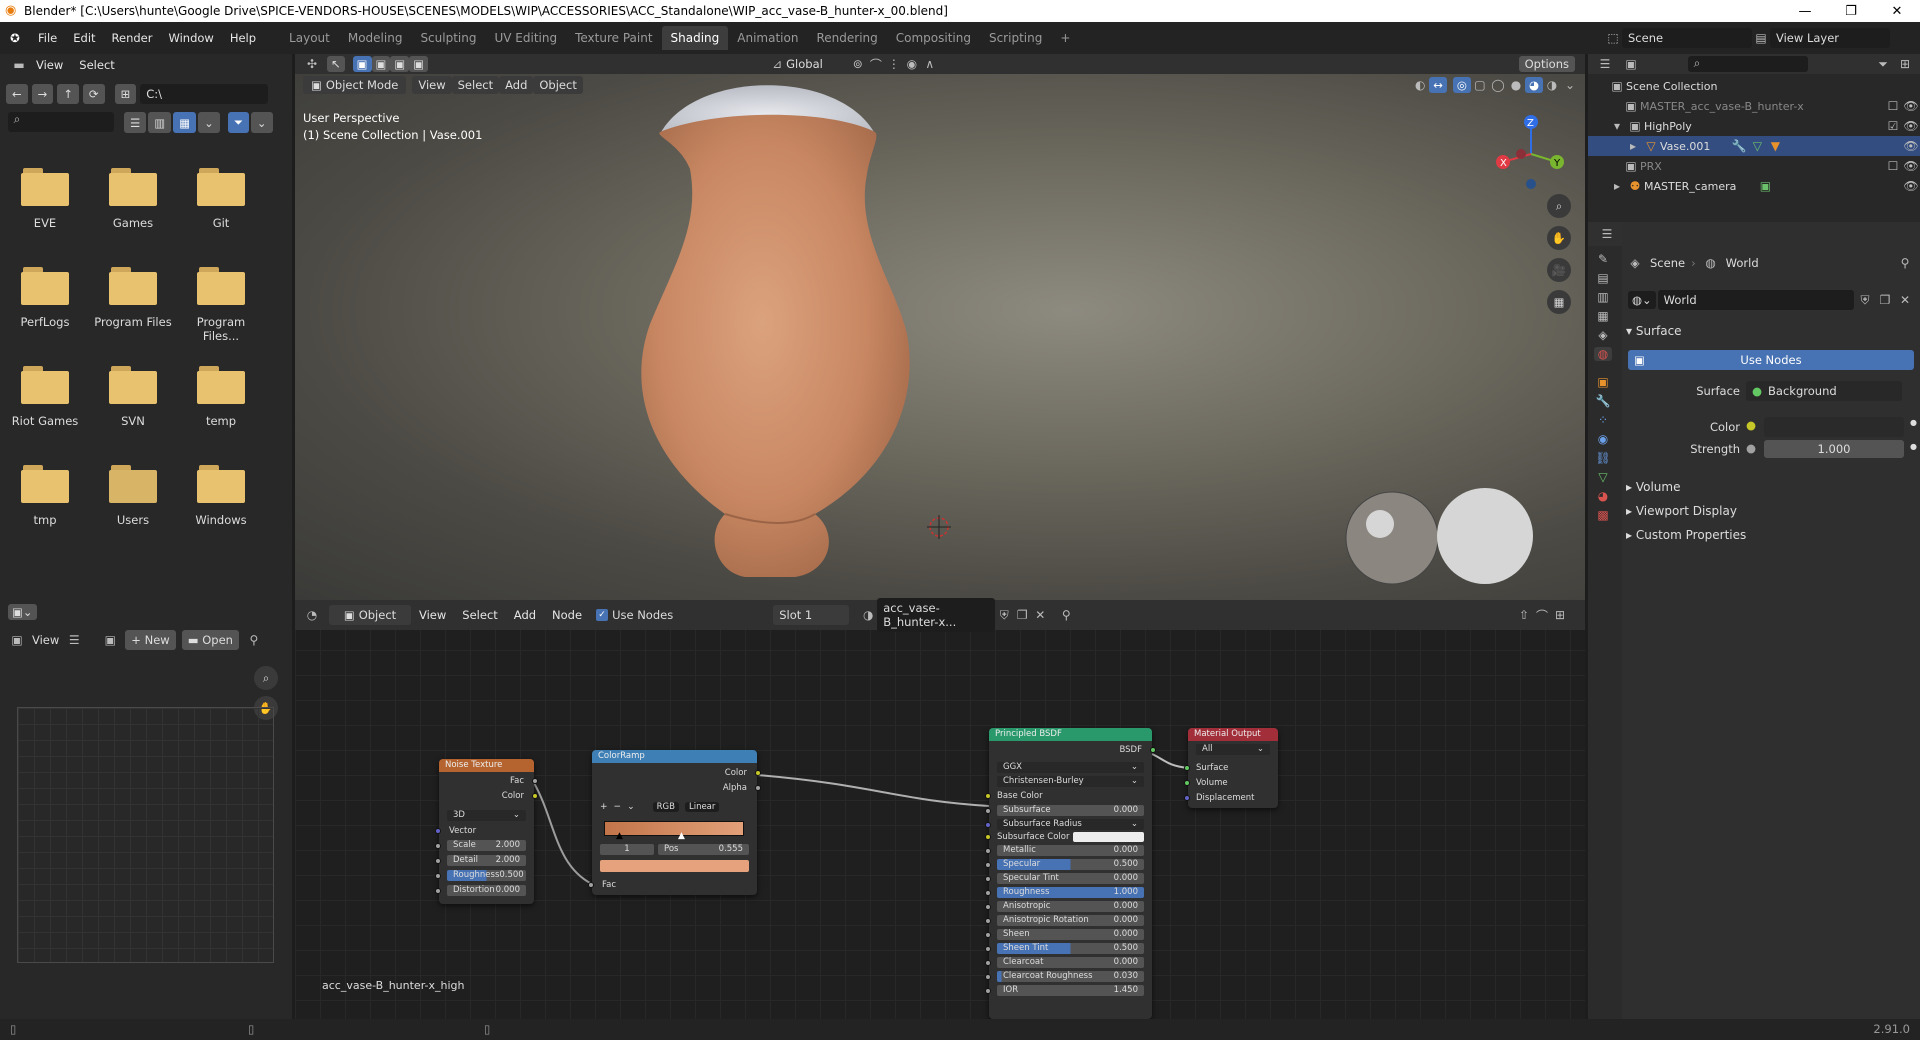  What do you see at coordinates (96, 65) in the screenshot?
I see `fb-menu-select: Select` at bounding box center [96, 65].